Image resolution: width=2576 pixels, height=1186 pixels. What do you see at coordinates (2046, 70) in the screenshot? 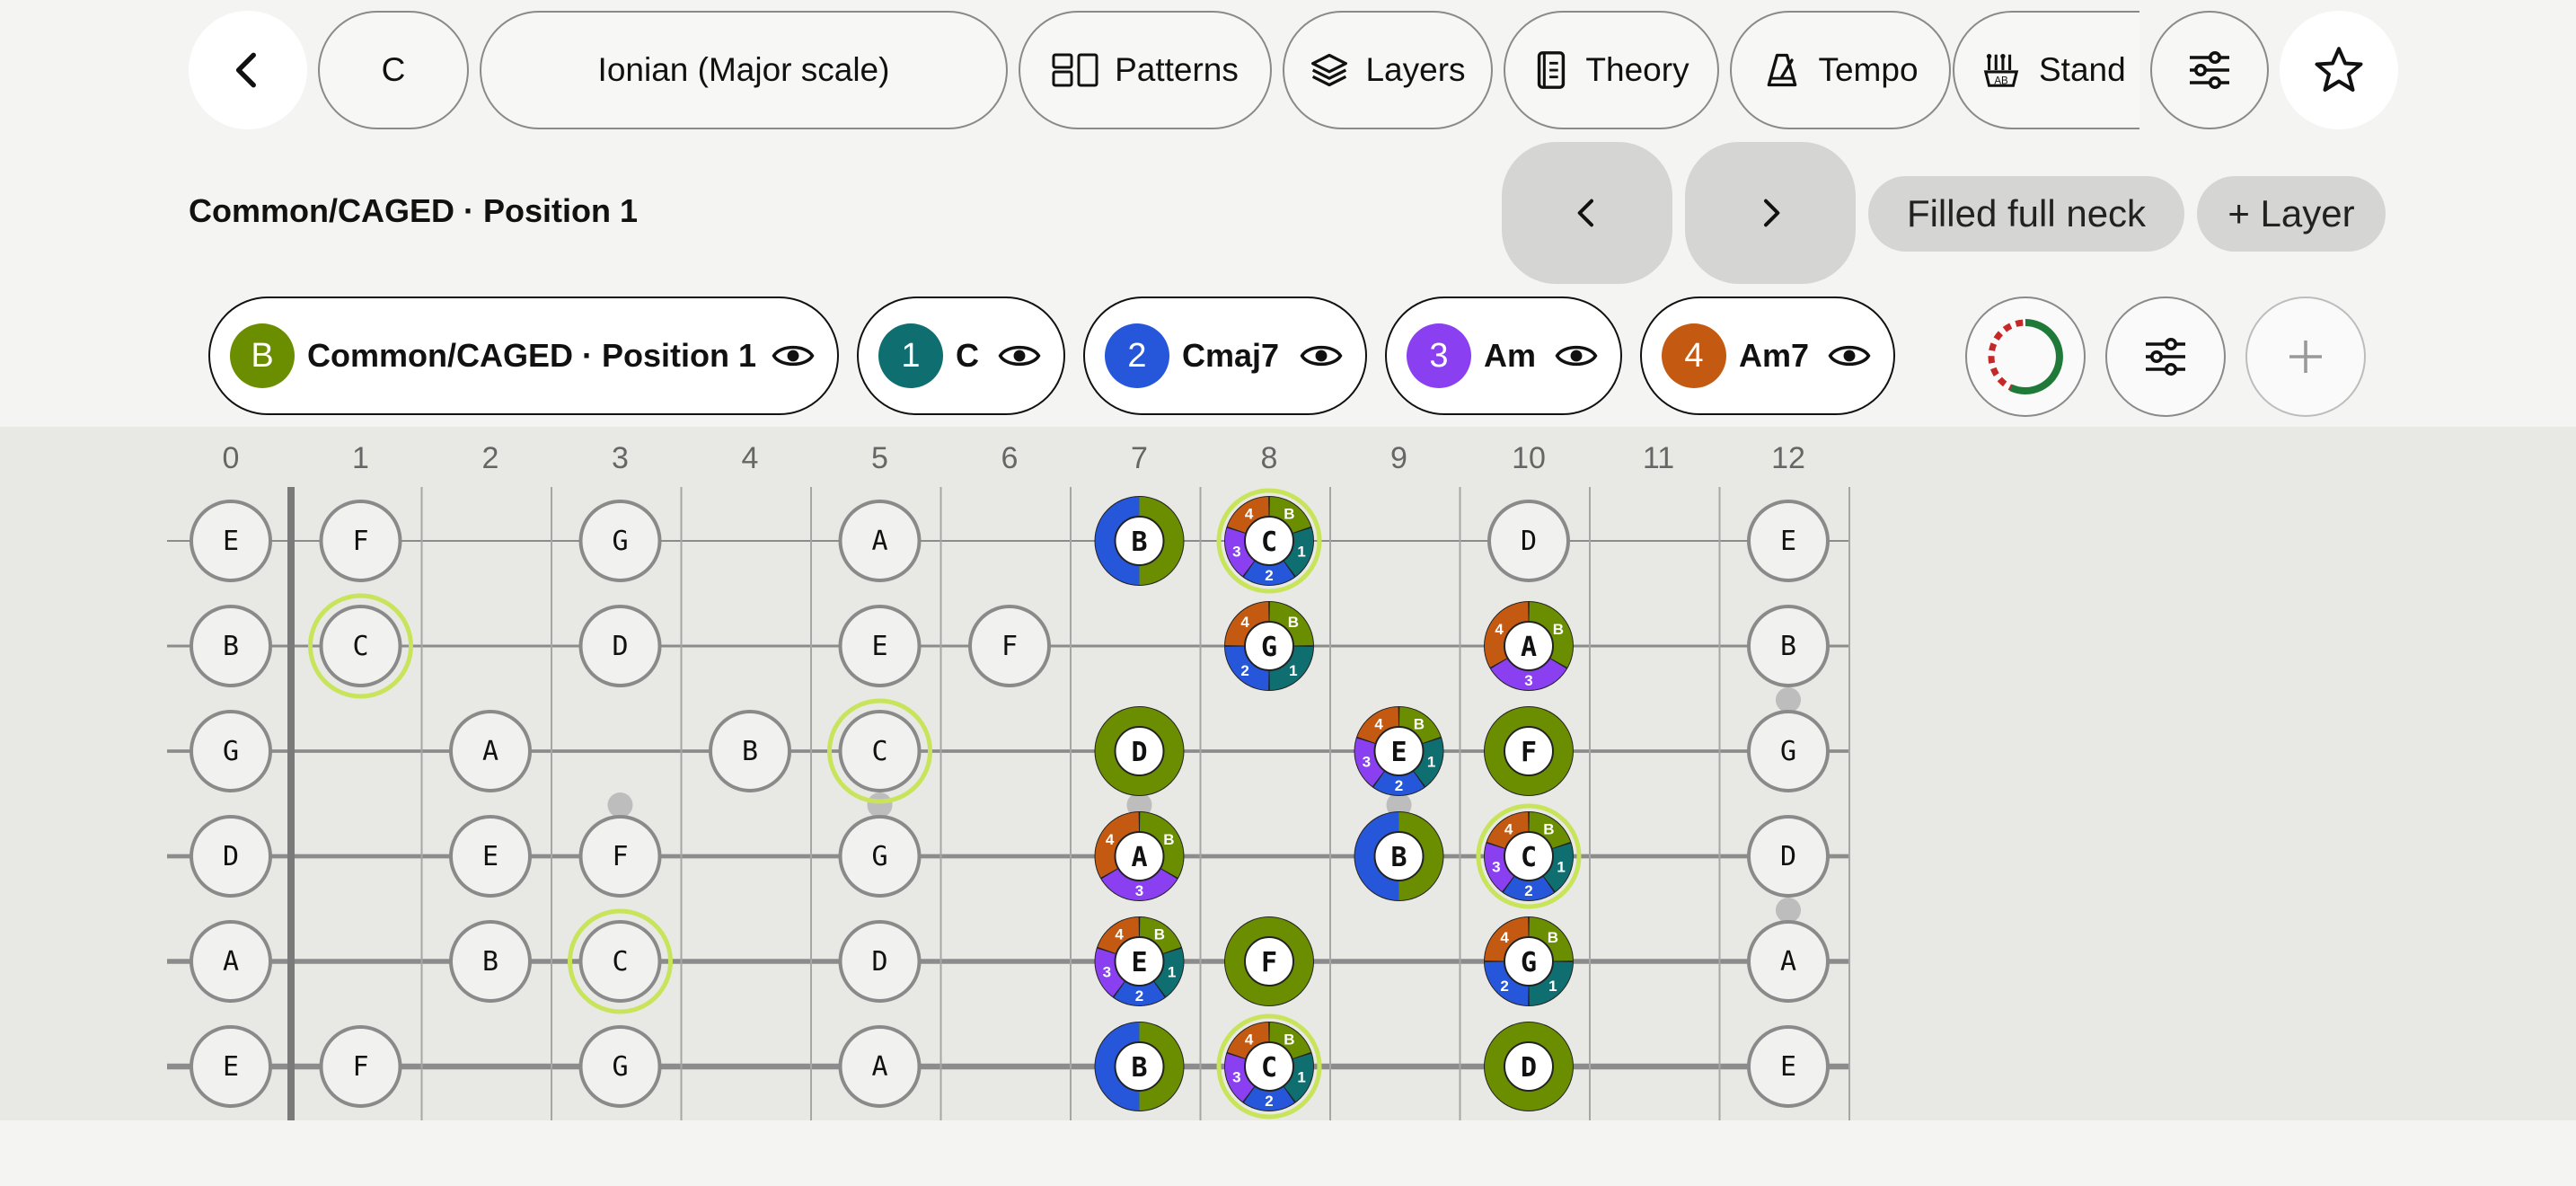
I see `stand-button: AB Stand` at bounding box center [2046, 70].